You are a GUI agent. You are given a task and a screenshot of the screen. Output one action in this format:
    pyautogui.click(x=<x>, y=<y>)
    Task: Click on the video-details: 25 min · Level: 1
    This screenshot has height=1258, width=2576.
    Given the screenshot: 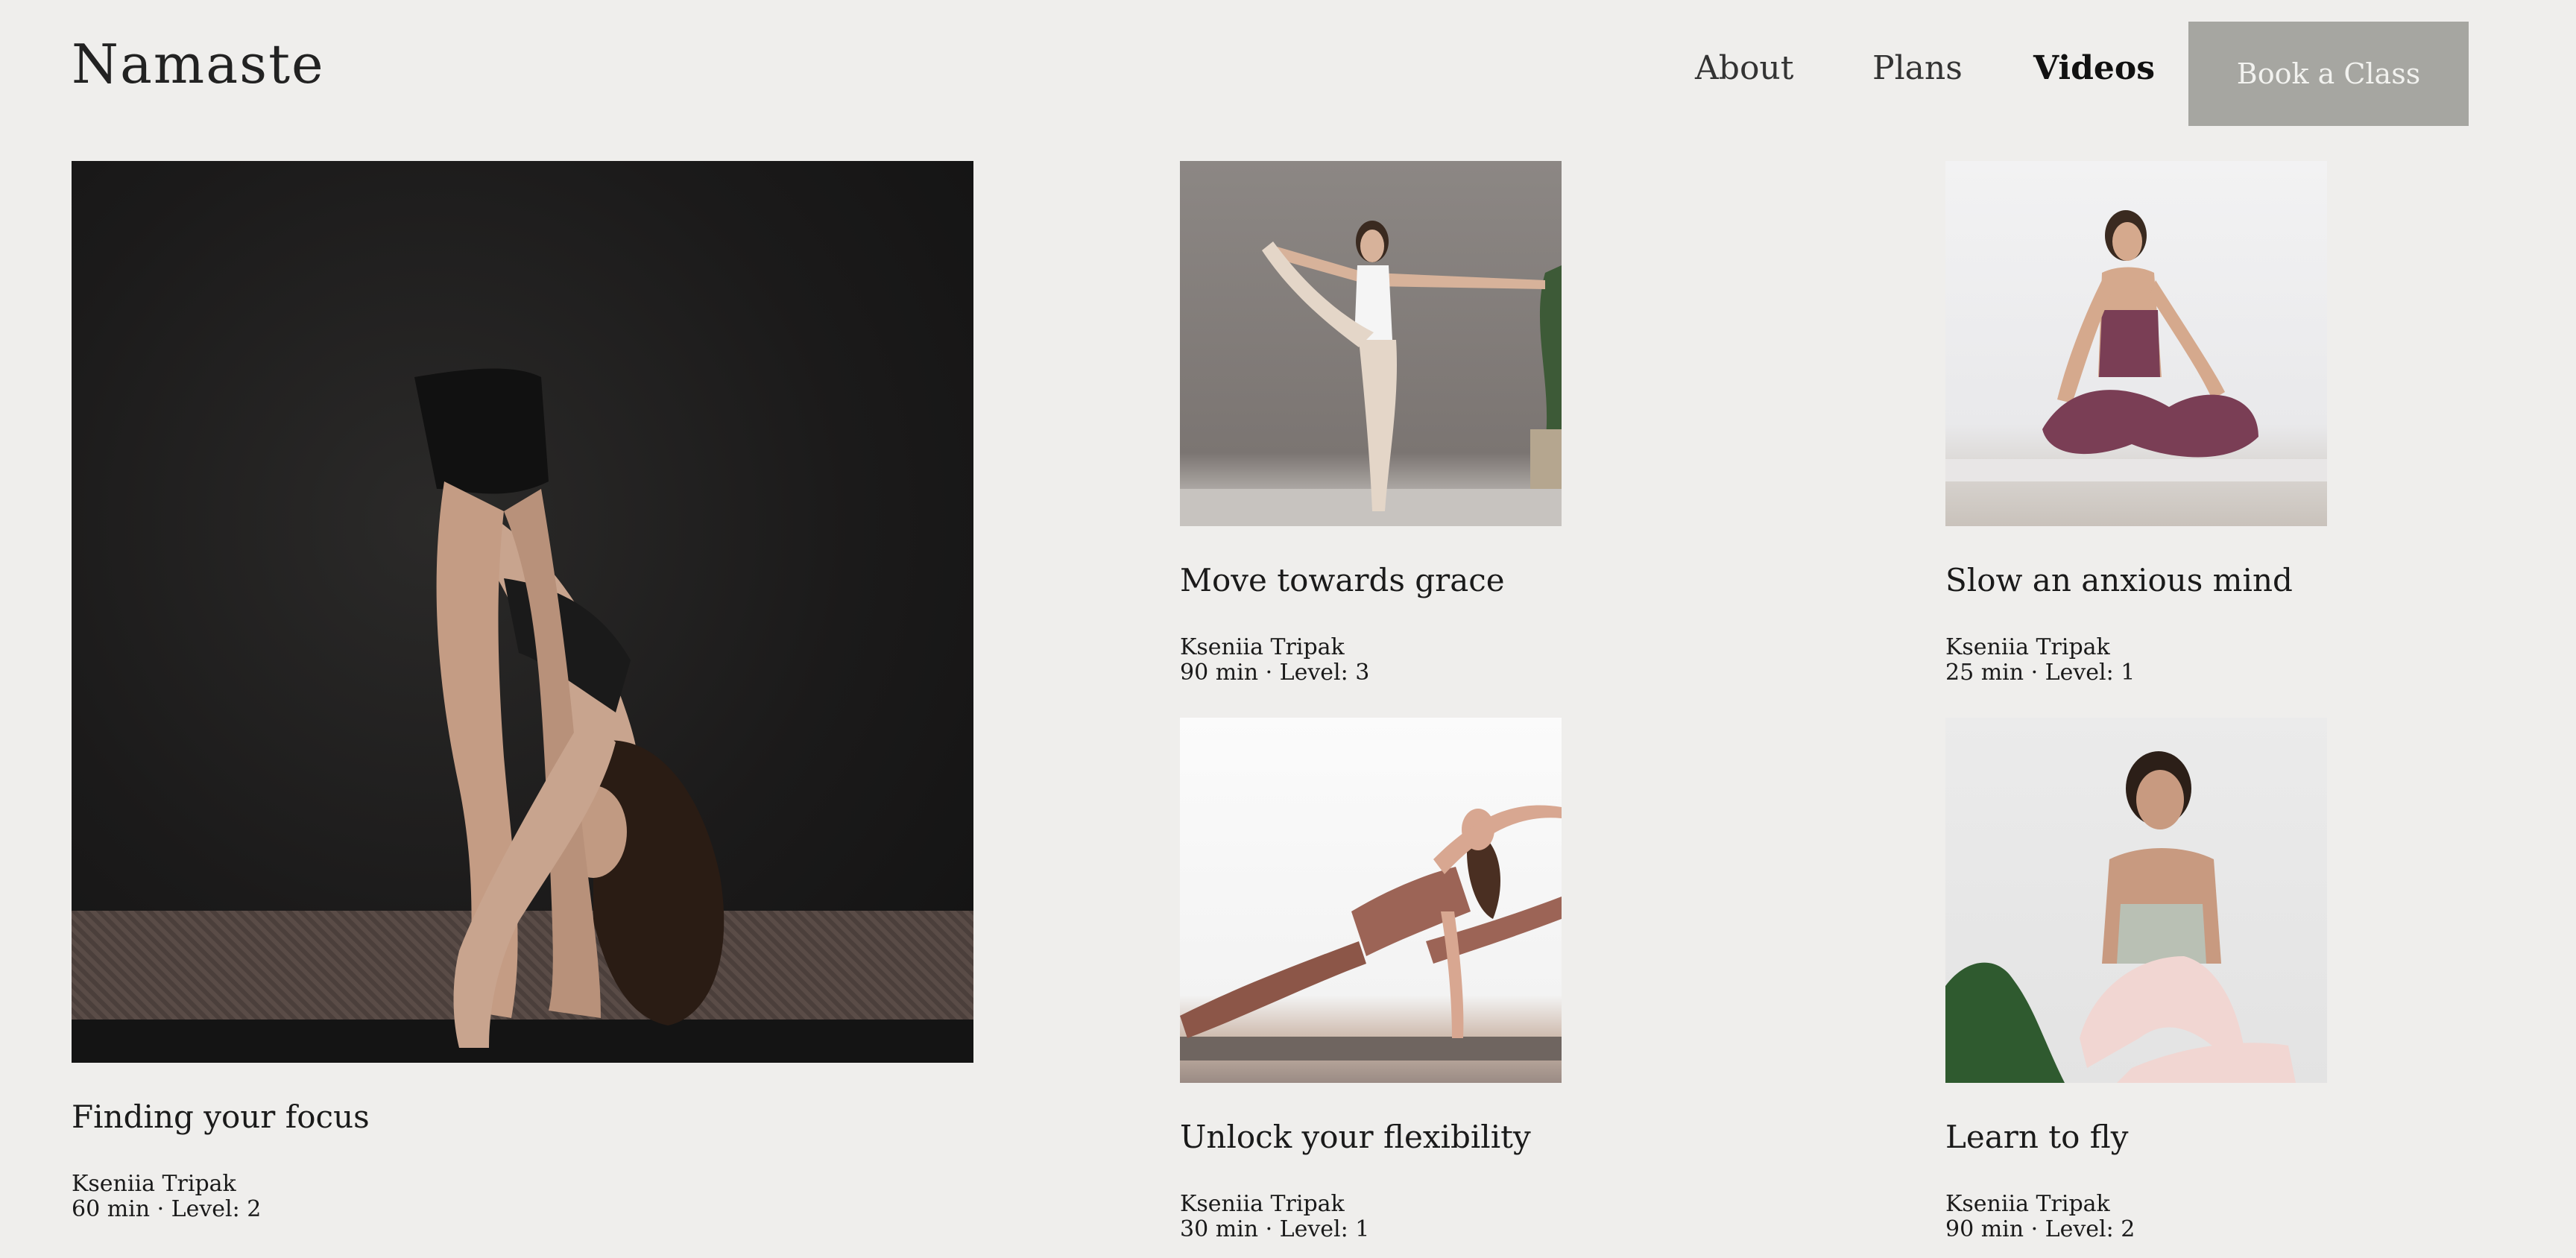 What is the action you would take?
    pyautogui.click(x=2040, y=673)
    